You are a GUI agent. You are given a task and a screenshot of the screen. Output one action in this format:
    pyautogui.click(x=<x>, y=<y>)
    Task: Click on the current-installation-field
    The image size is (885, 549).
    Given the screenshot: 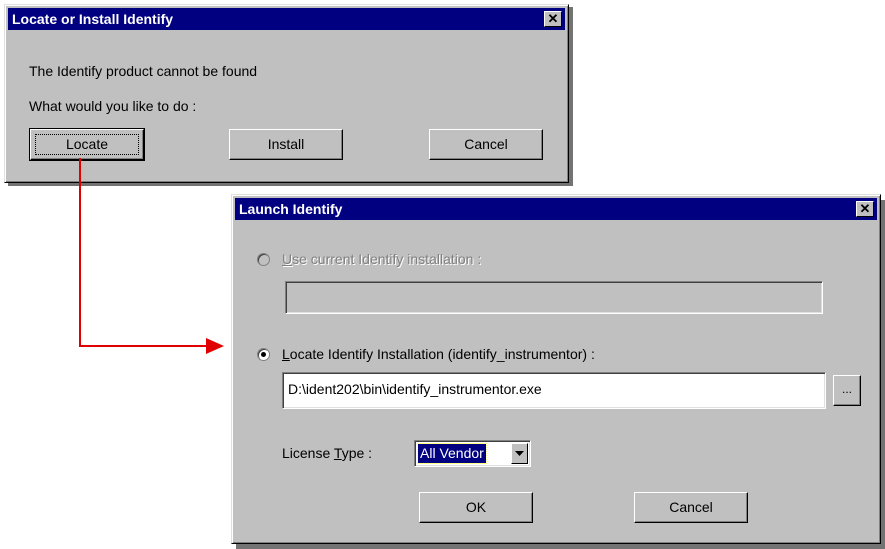 What is the action you would take?
    pyautogui.click(x=554, y=297)
    